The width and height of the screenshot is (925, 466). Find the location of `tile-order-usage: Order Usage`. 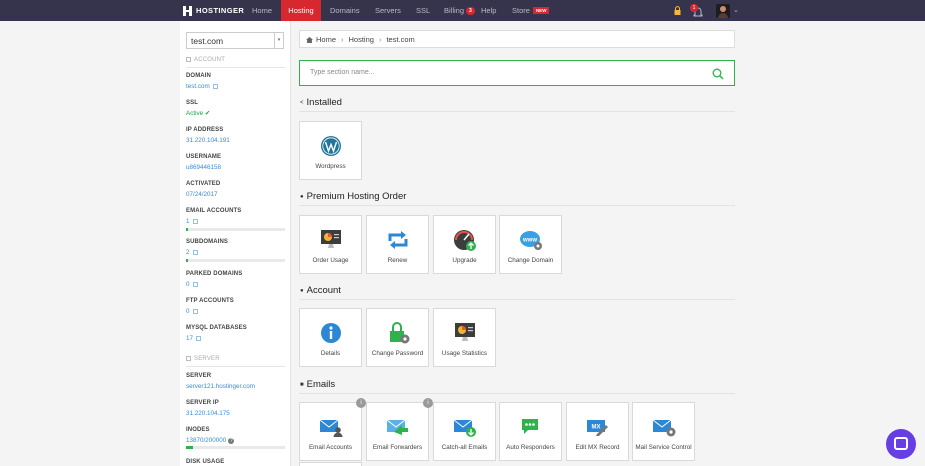

tile-order-usage: Order Usage is located at coordinates (330, 244).